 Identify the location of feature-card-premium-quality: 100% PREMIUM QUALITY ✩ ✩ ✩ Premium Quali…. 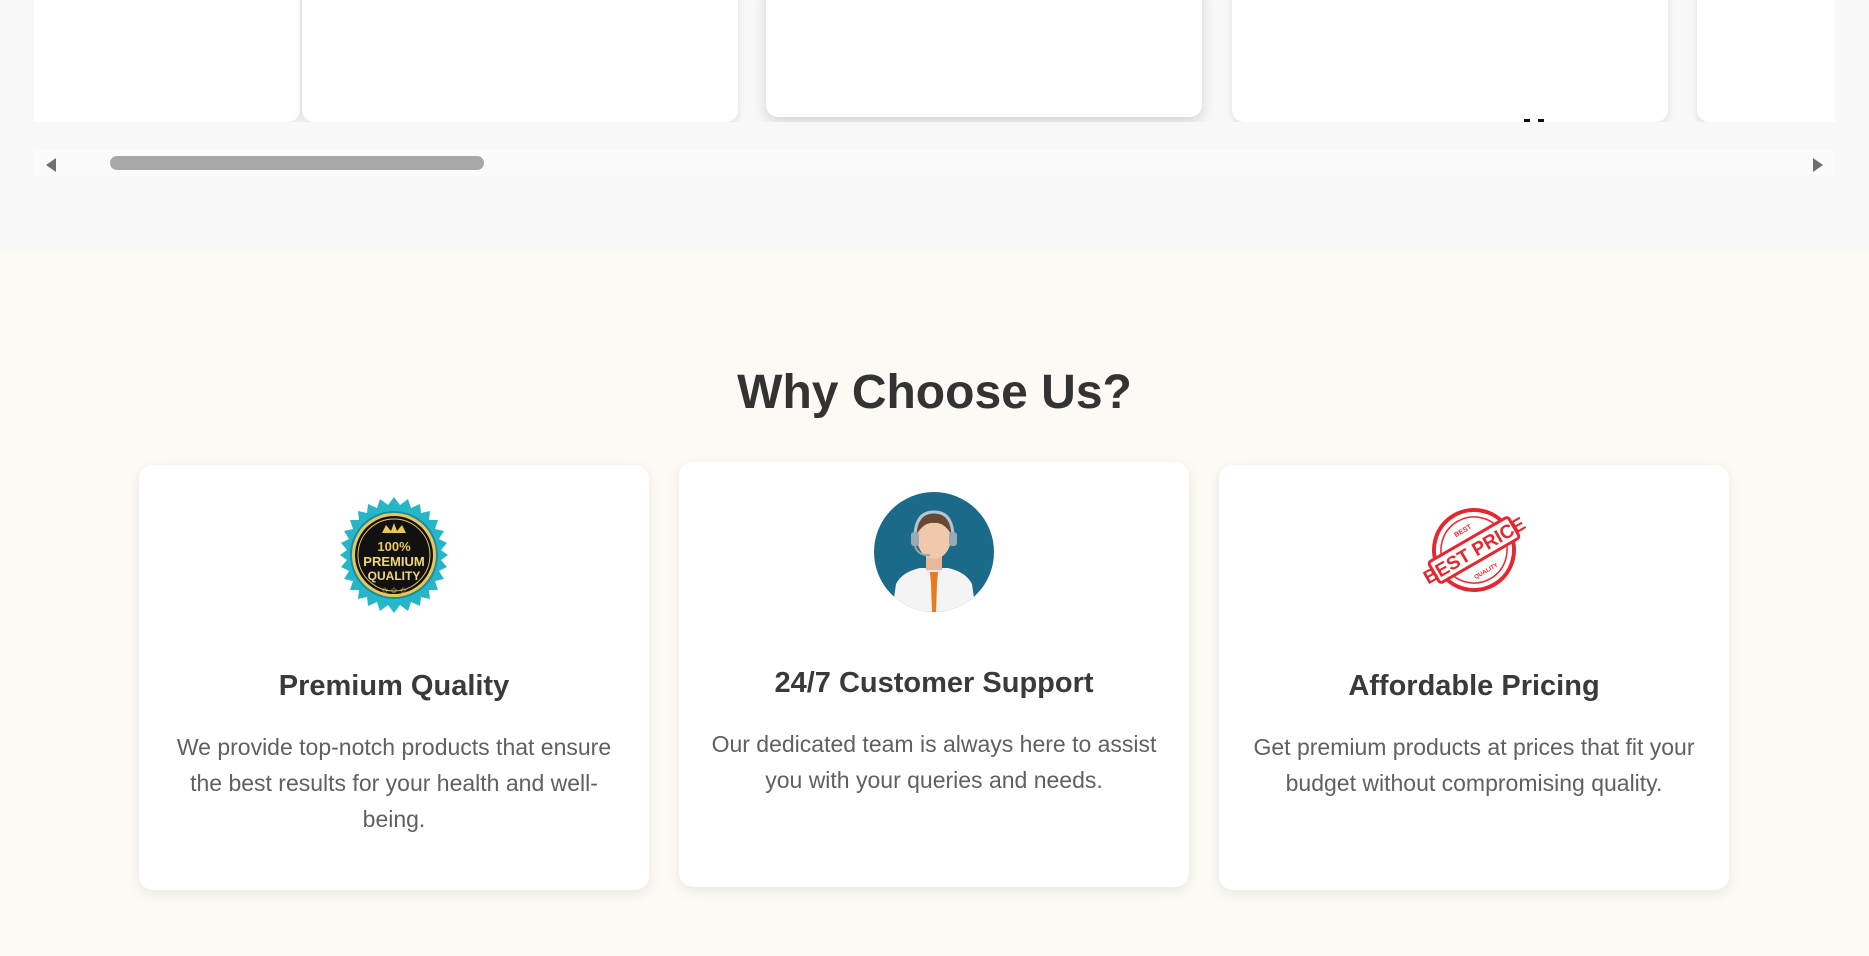
(394, 677).